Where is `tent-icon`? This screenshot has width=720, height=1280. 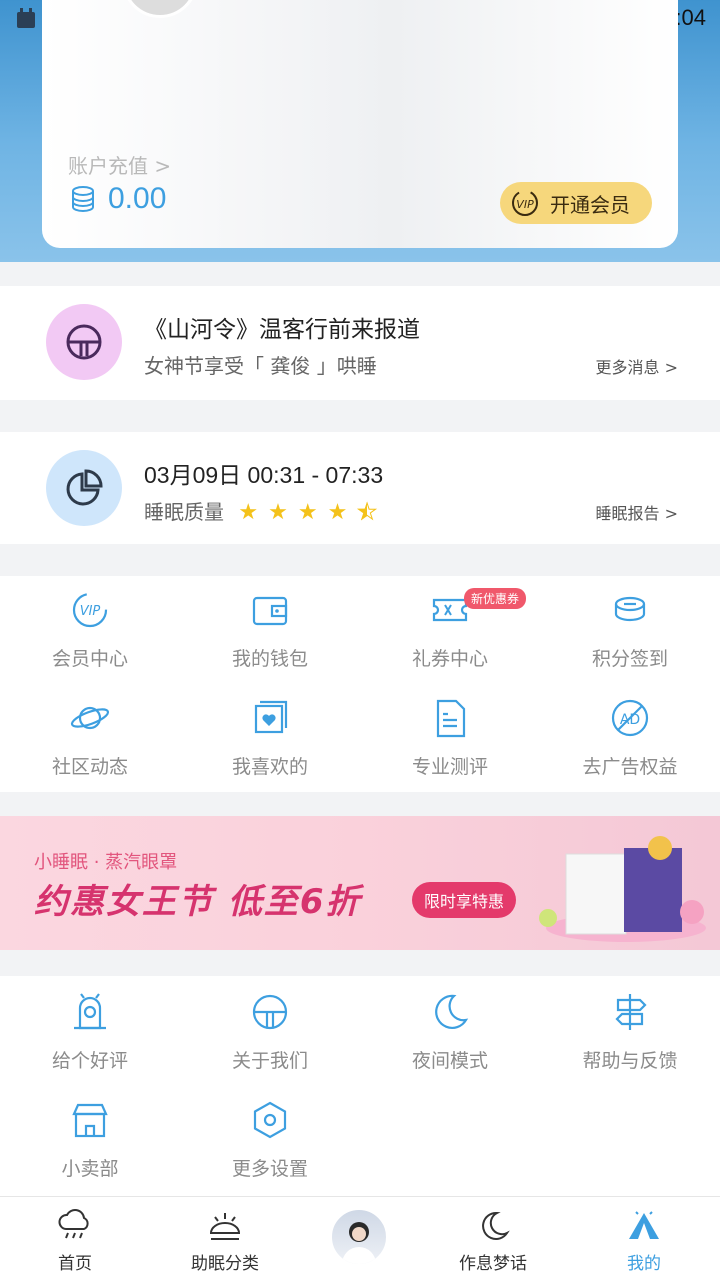
tent-icon is located at coordinates (644, 1225).